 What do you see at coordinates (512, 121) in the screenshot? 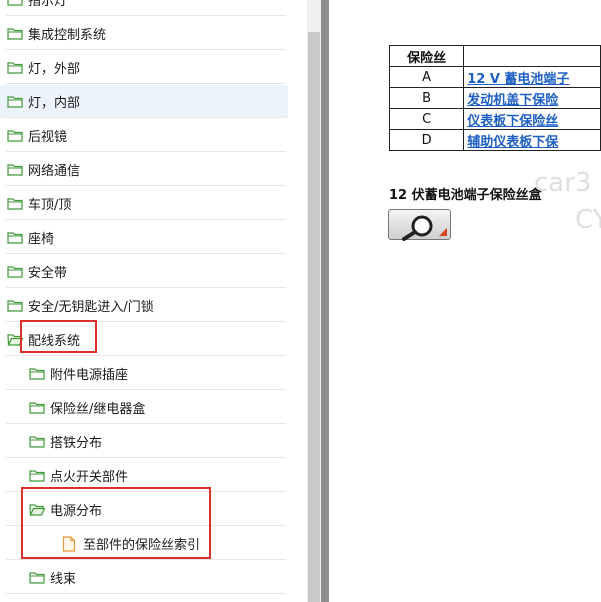
I see `fuse-location-link: 仪表板下保险丝` at bounding box center [512, 121].